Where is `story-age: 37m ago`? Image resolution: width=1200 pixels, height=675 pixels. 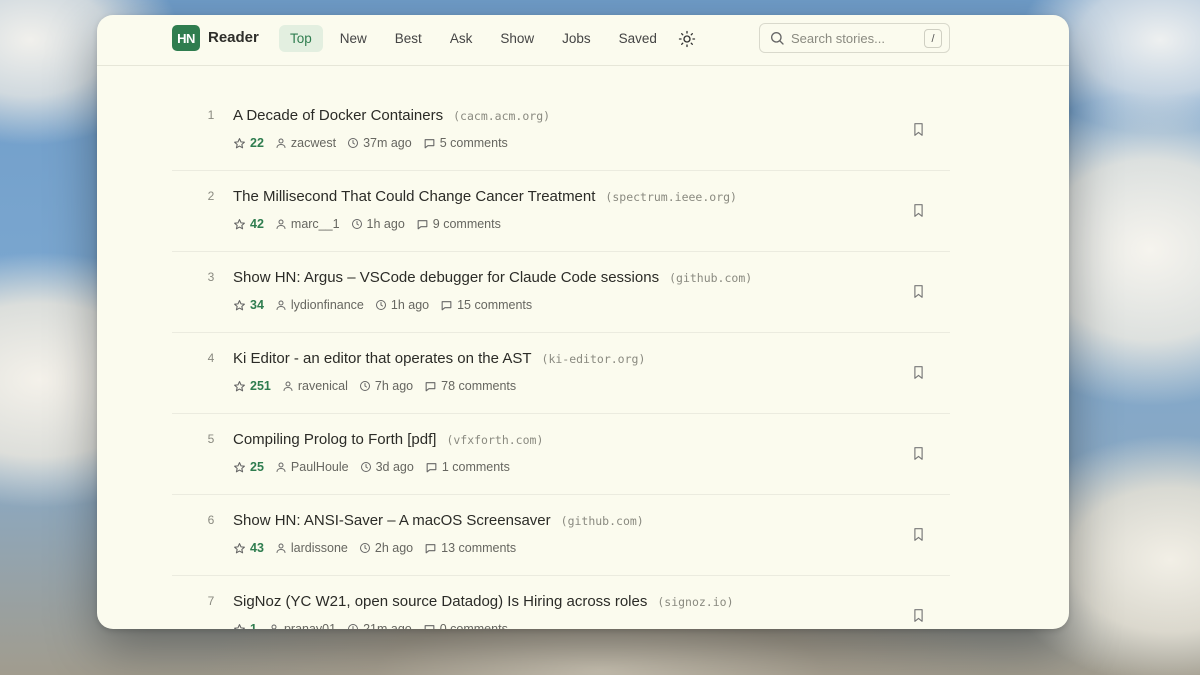
story-age: 37m ago is located at coordinates (379, 143).